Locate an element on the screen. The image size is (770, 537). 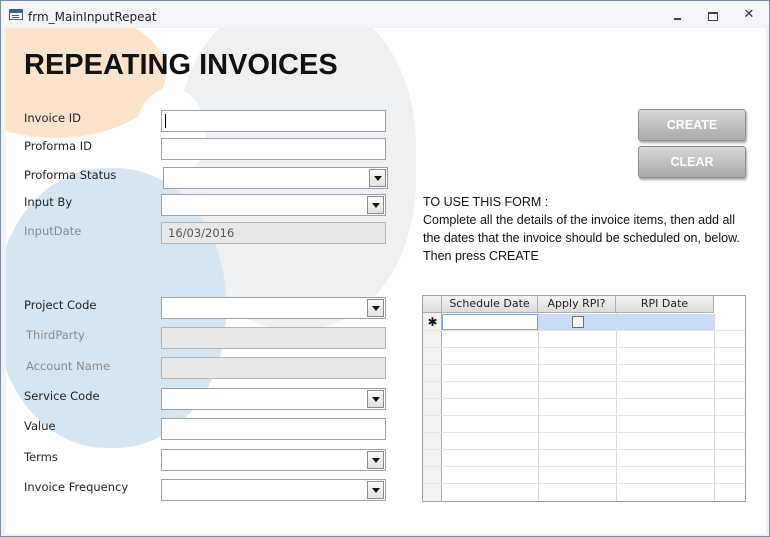
terms-label: Terms is located at coordinates (41, 457).